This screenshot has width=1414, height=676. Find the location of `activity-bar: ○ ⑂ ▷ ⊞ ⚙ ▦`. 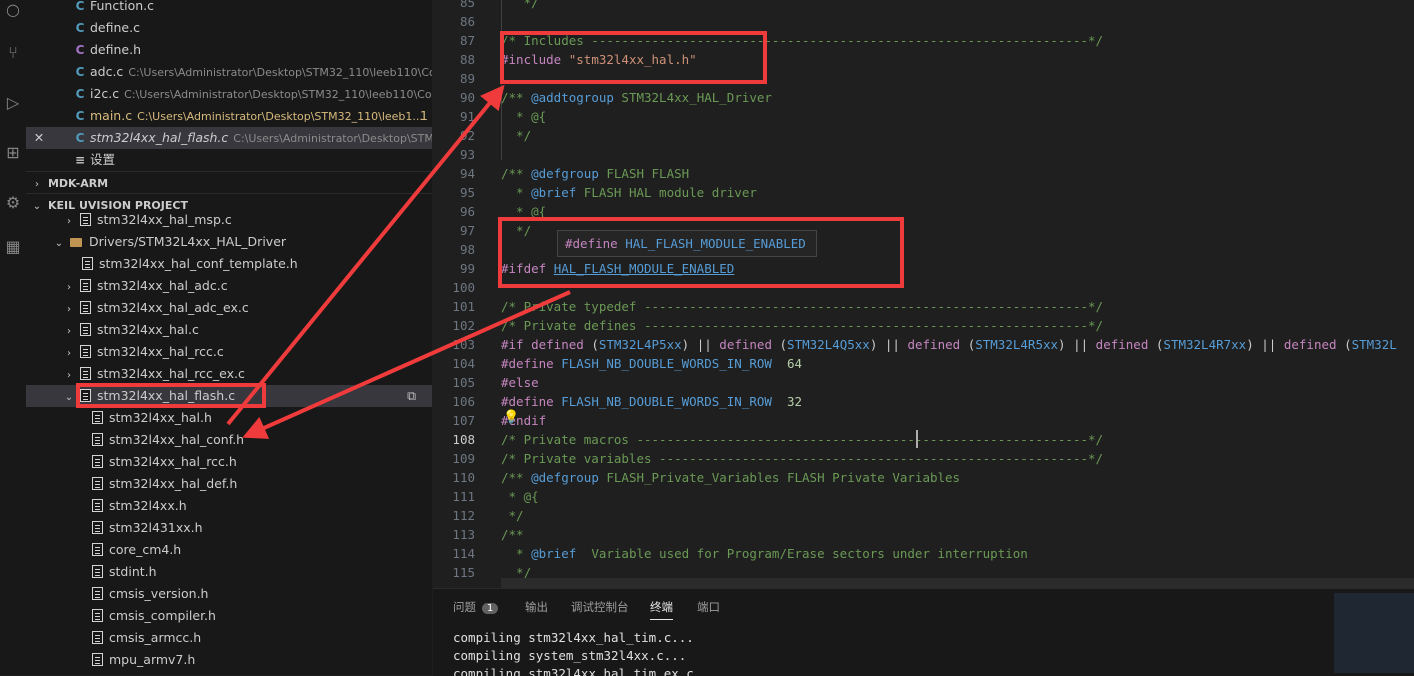

activity-bar: ○ ⑂ ▷ ⊞ ⚙ ▦ is located at coordinates (13, 337).